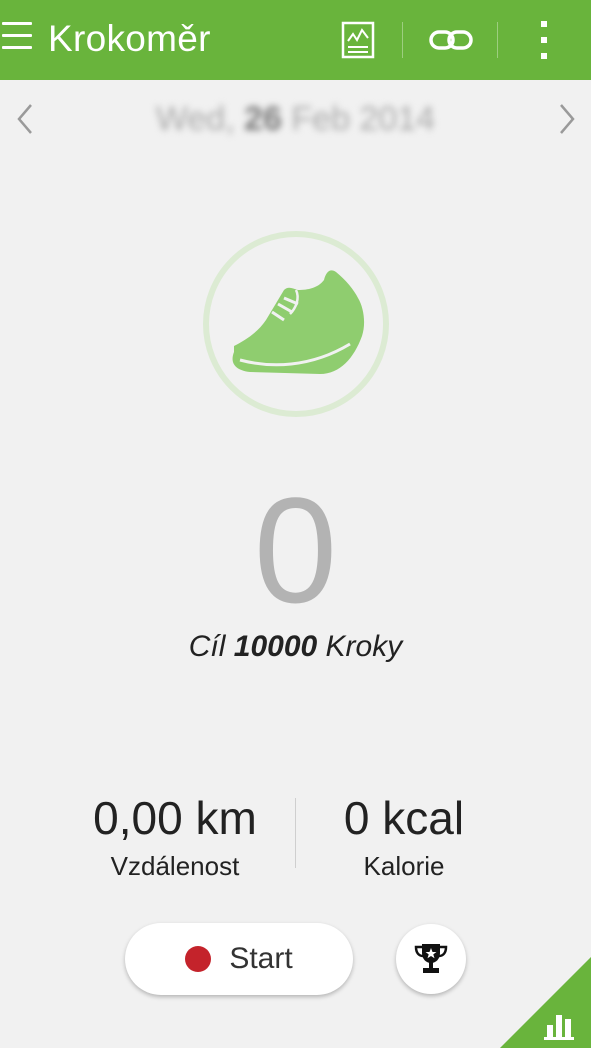  What do you see at coordinates (17, 39) in the screenshot?
I see `menu-icon` at bounding box center [17, 39].